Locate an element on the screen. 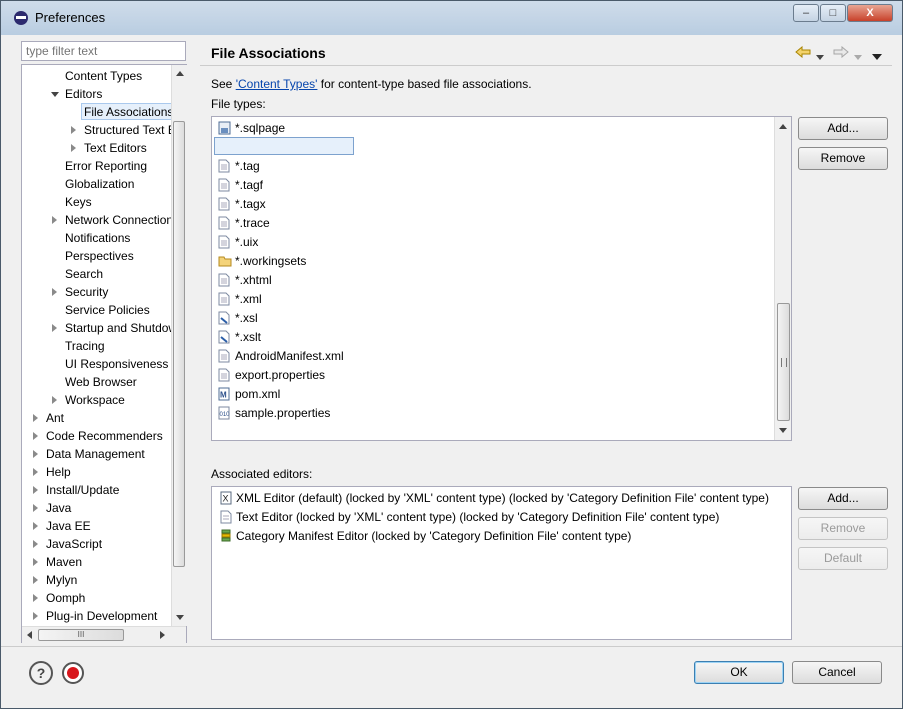 The image size is (903, 709). tree-item: Tracing is located at coordinates (85, 346).